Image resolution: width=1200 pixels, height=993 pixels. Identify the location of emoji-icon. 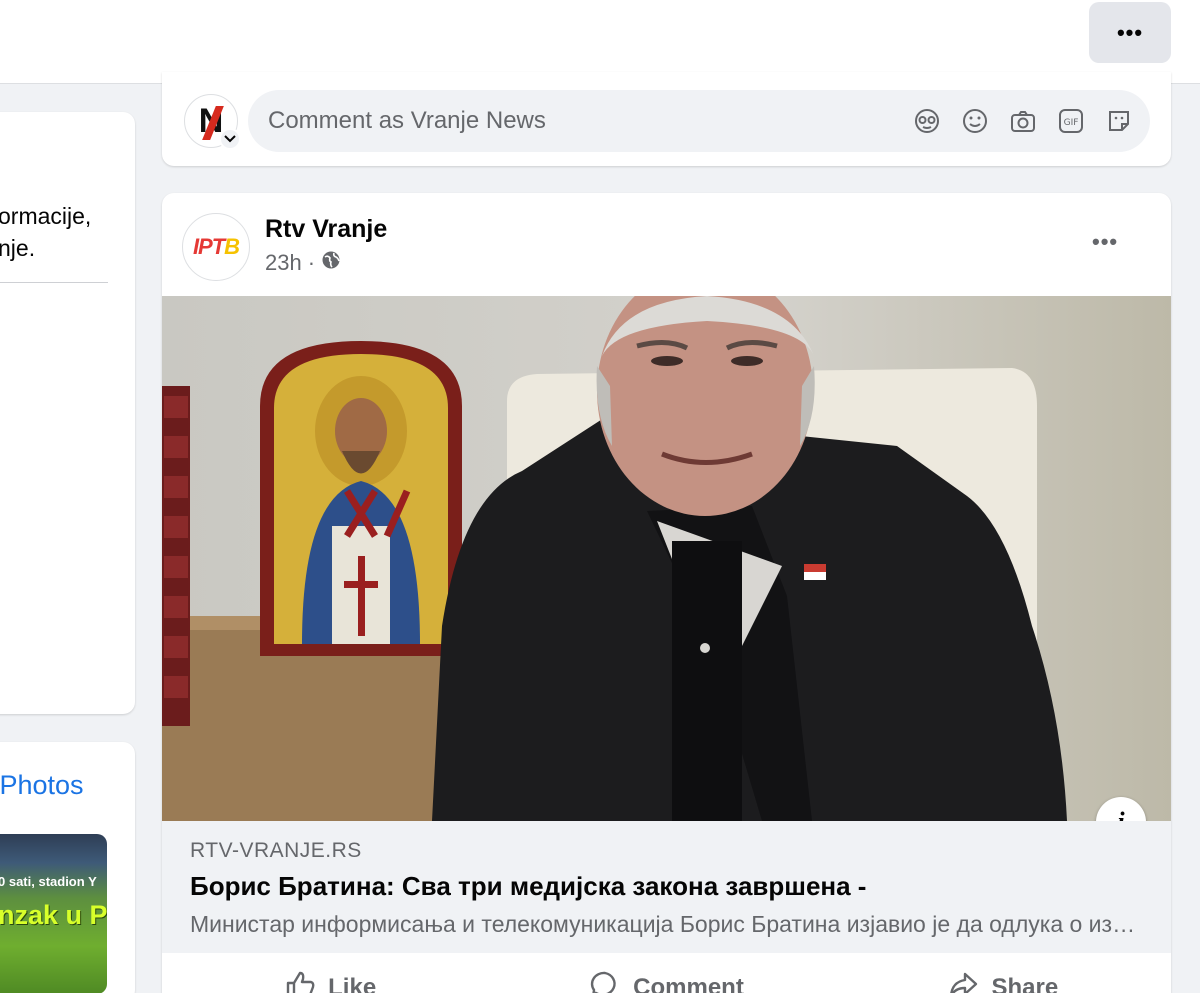
(975, 121).